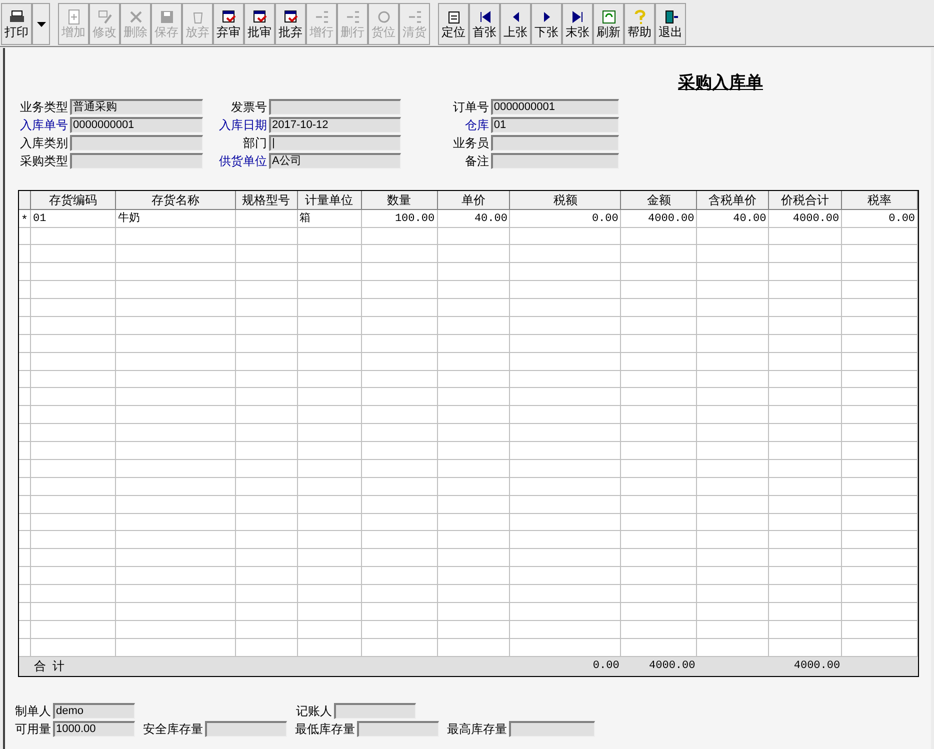  What do you see at coordinates (330, 218) in the screenshot?
I see `table-cell: 箱` at bounding box center [330, 218].